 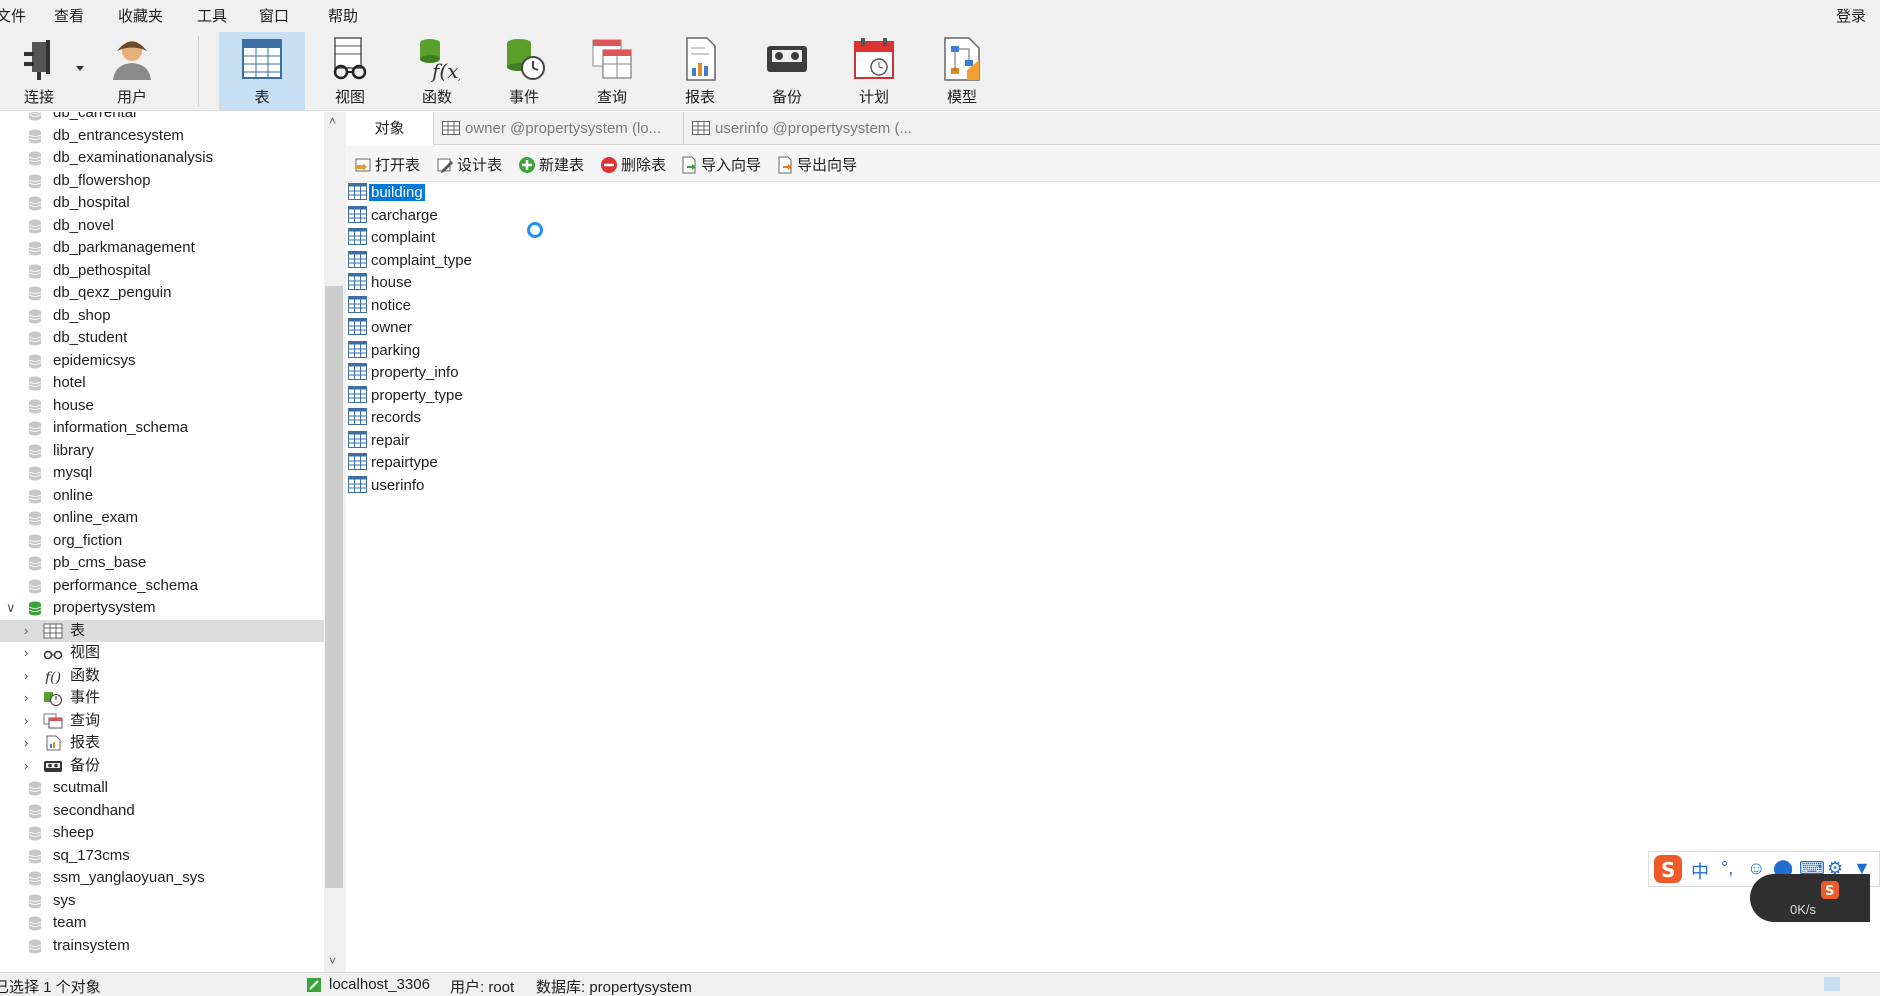 What do you see at coordinates (381, 283) in the screenshot?
I see `table-item: house` at bounding box center [381, 283].